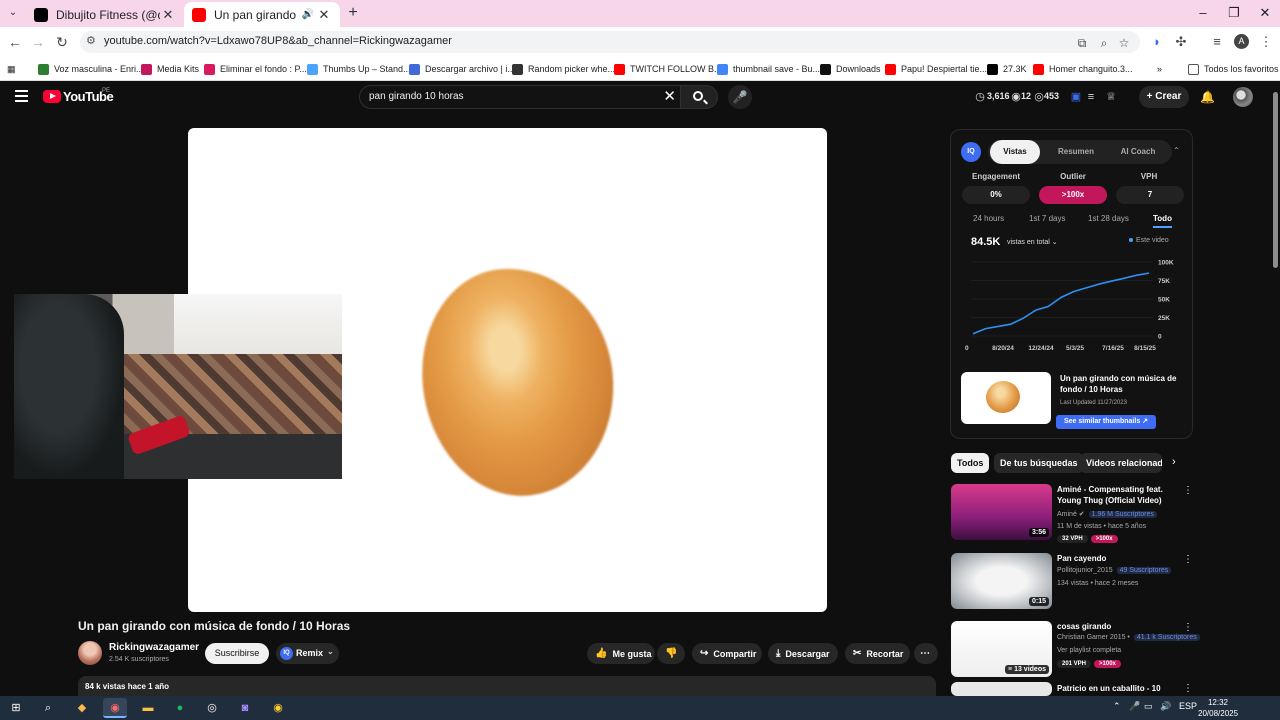 This screenshot has width=1280, height=720. I want to click on widgets-icon: ◆, so click(82, 708).